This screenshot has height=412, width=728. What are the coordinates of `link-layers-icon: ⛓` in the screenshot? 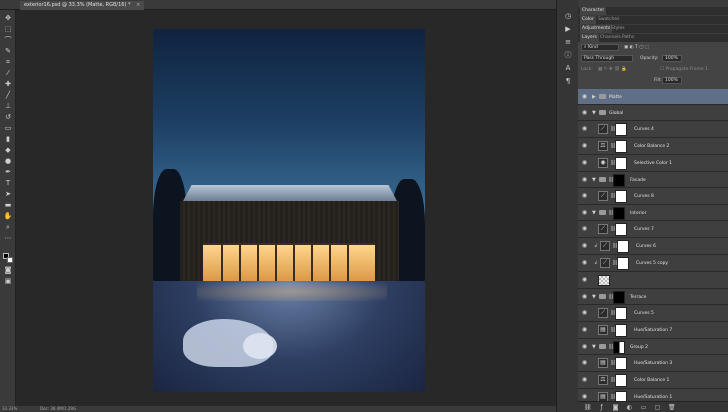 It's located at (588, 407).